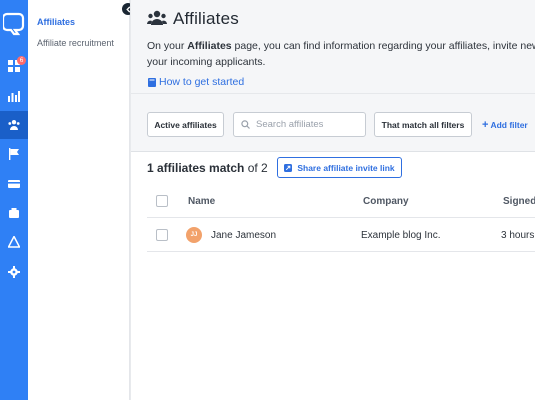 The width and height of the screenshot is (535, 400). I want to click on add-filter-button: + Add filter, so click(505, 124).